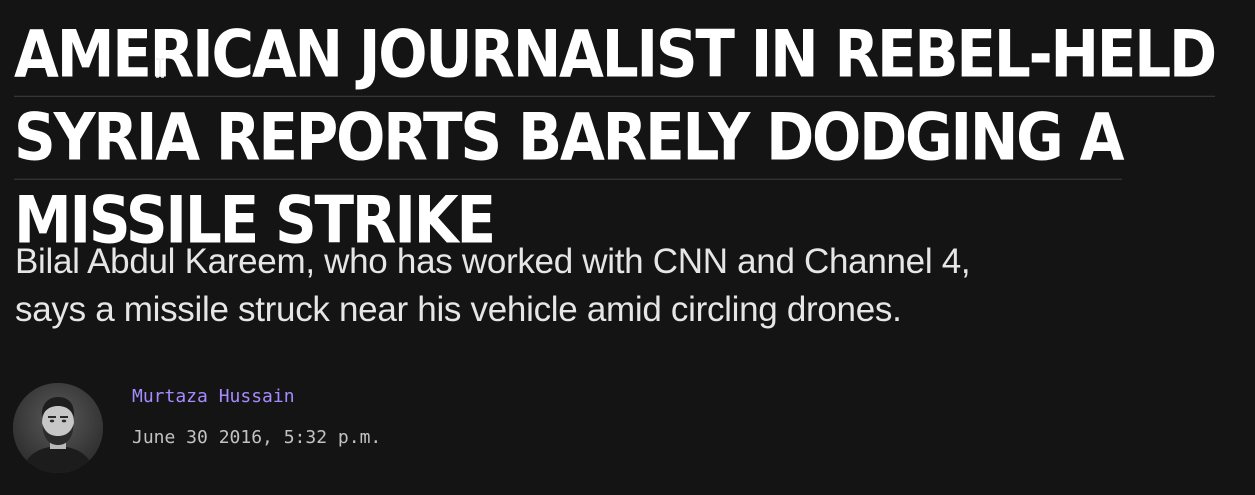 The height and width of the screenshot is (495, 1255). I want to click on publish-date: June 30 2016, 5:32 p.m., so click(257, 437).